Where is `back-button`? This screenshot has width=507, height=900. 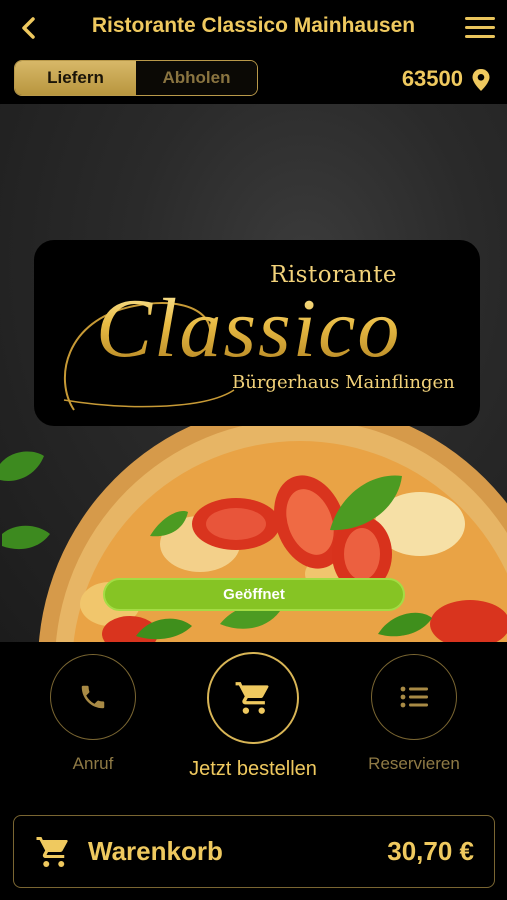 back-button is located at coordinates (28, 28).